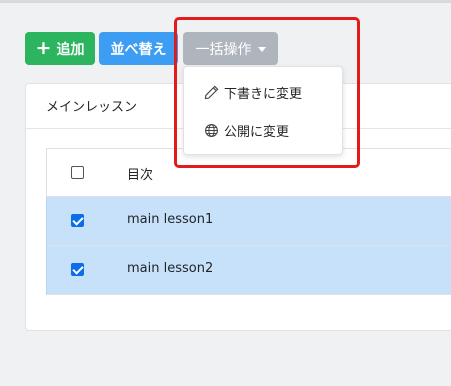  What do you see at coordinates (70, 49) in the screenshot?
I see `add-button-label: 追加` at bounding box center [70, 49].